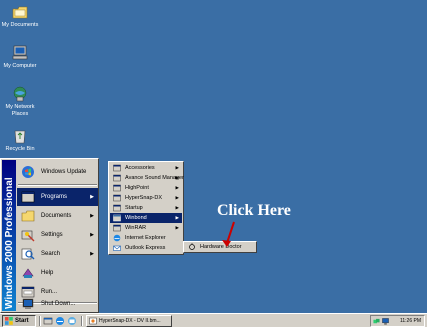 Image resolution: width=427 pixels, height=327 pixels. I want to click on tray-network-icon, so click(376, 321).